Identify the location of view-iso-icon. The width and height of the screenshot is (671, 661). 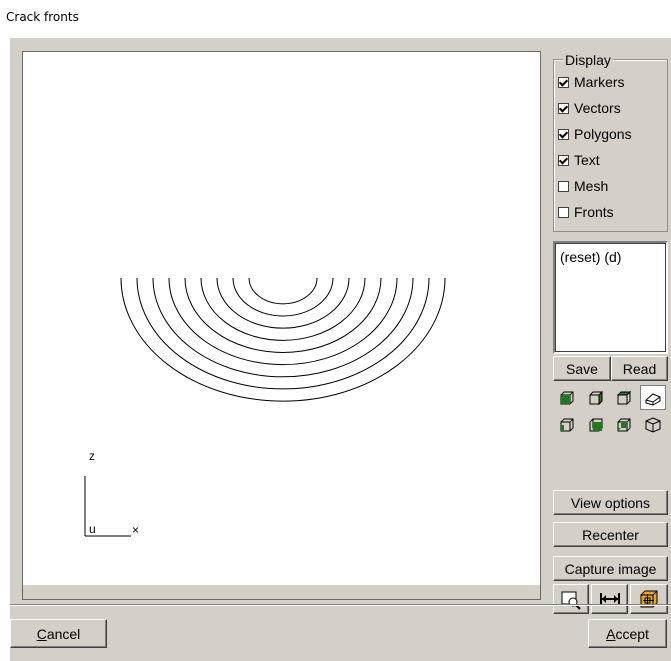
(653, 424).